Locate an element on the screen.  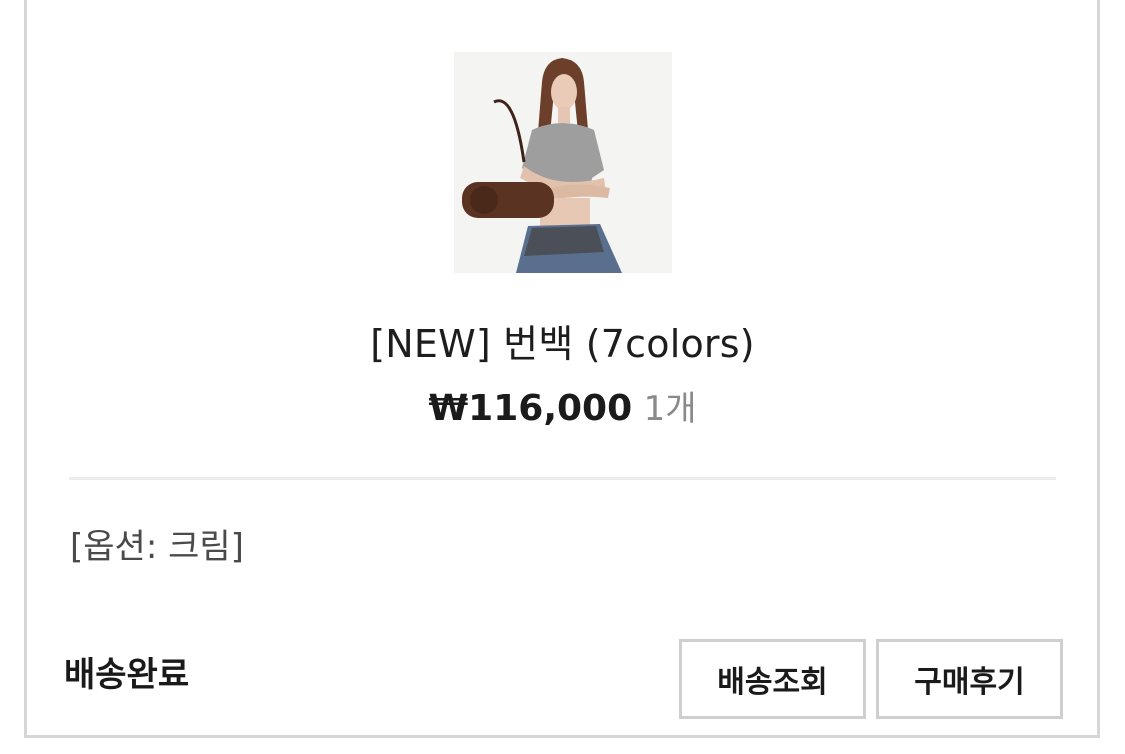
delivery-status: 배송완료 is located at coordinates (127, 675).